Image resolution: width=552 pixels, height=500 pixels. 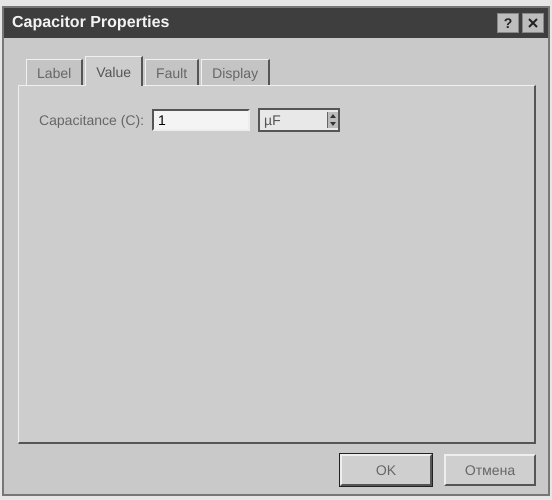 What do you see at coordinates (386, 470) in the screenshot?
I see `dialog-button: OK` at bounding box center [386, 470].